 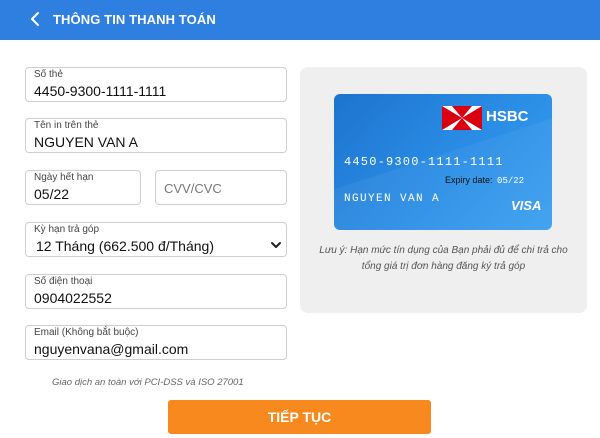 I want to click on card-number-label: Số thẻ, so click(x=48, y=74).